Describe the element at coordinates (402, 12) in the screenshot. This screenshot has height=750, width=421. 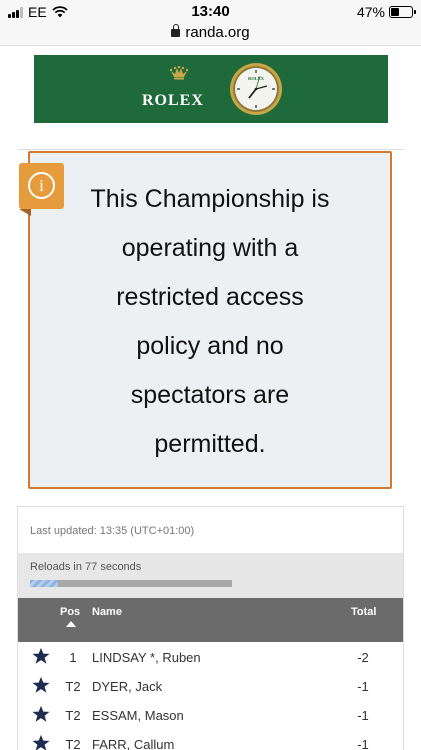
I see `battery-icon` at that location.